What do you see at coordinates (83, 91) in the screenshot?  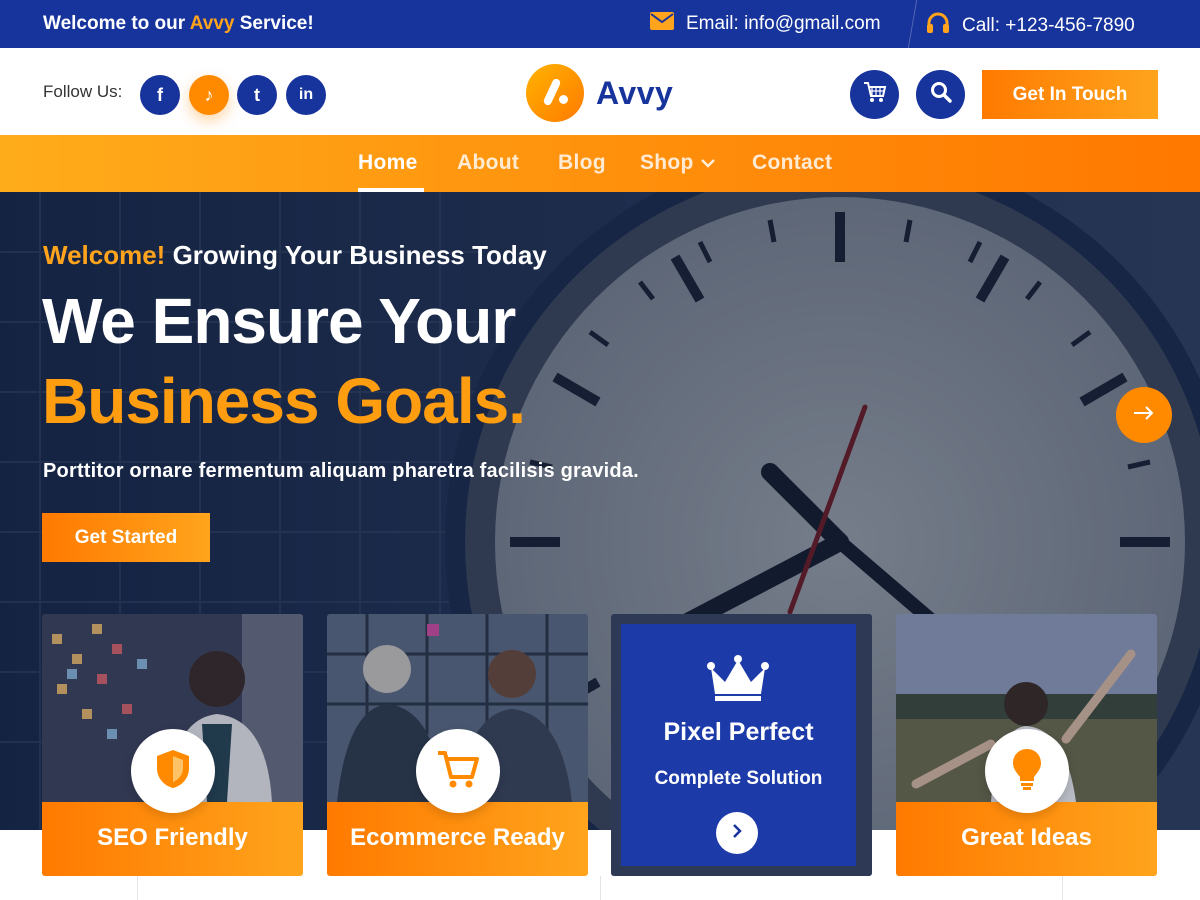 I see `follow-label: Follow Us:` at bounding box center [83, 91].